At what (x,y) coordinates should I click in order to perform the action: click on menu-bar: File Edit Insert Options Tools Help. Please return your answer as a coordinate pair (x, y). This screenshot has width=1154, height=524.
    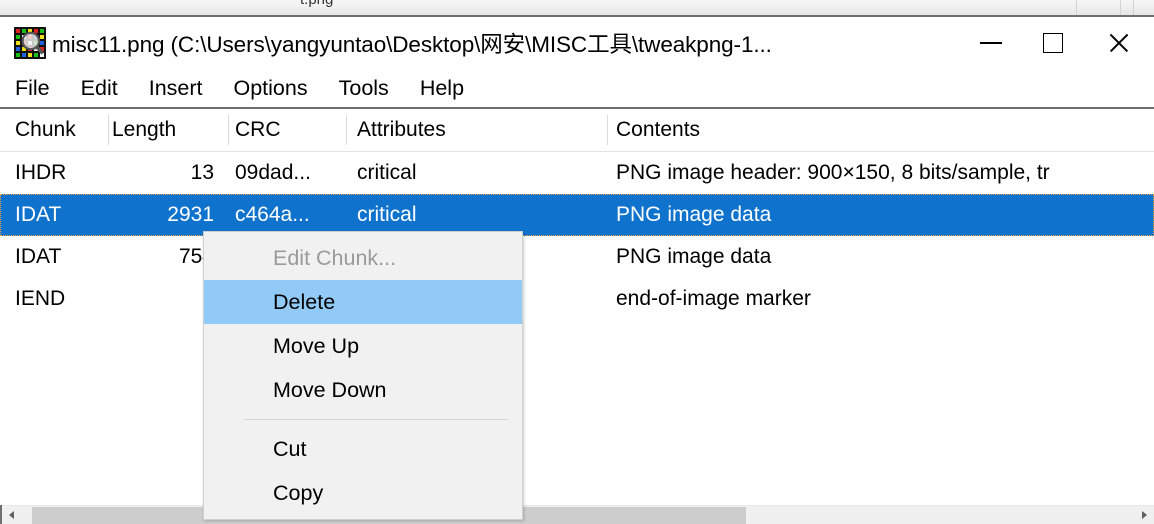
    Looking at the image, I should click on (577, 89).